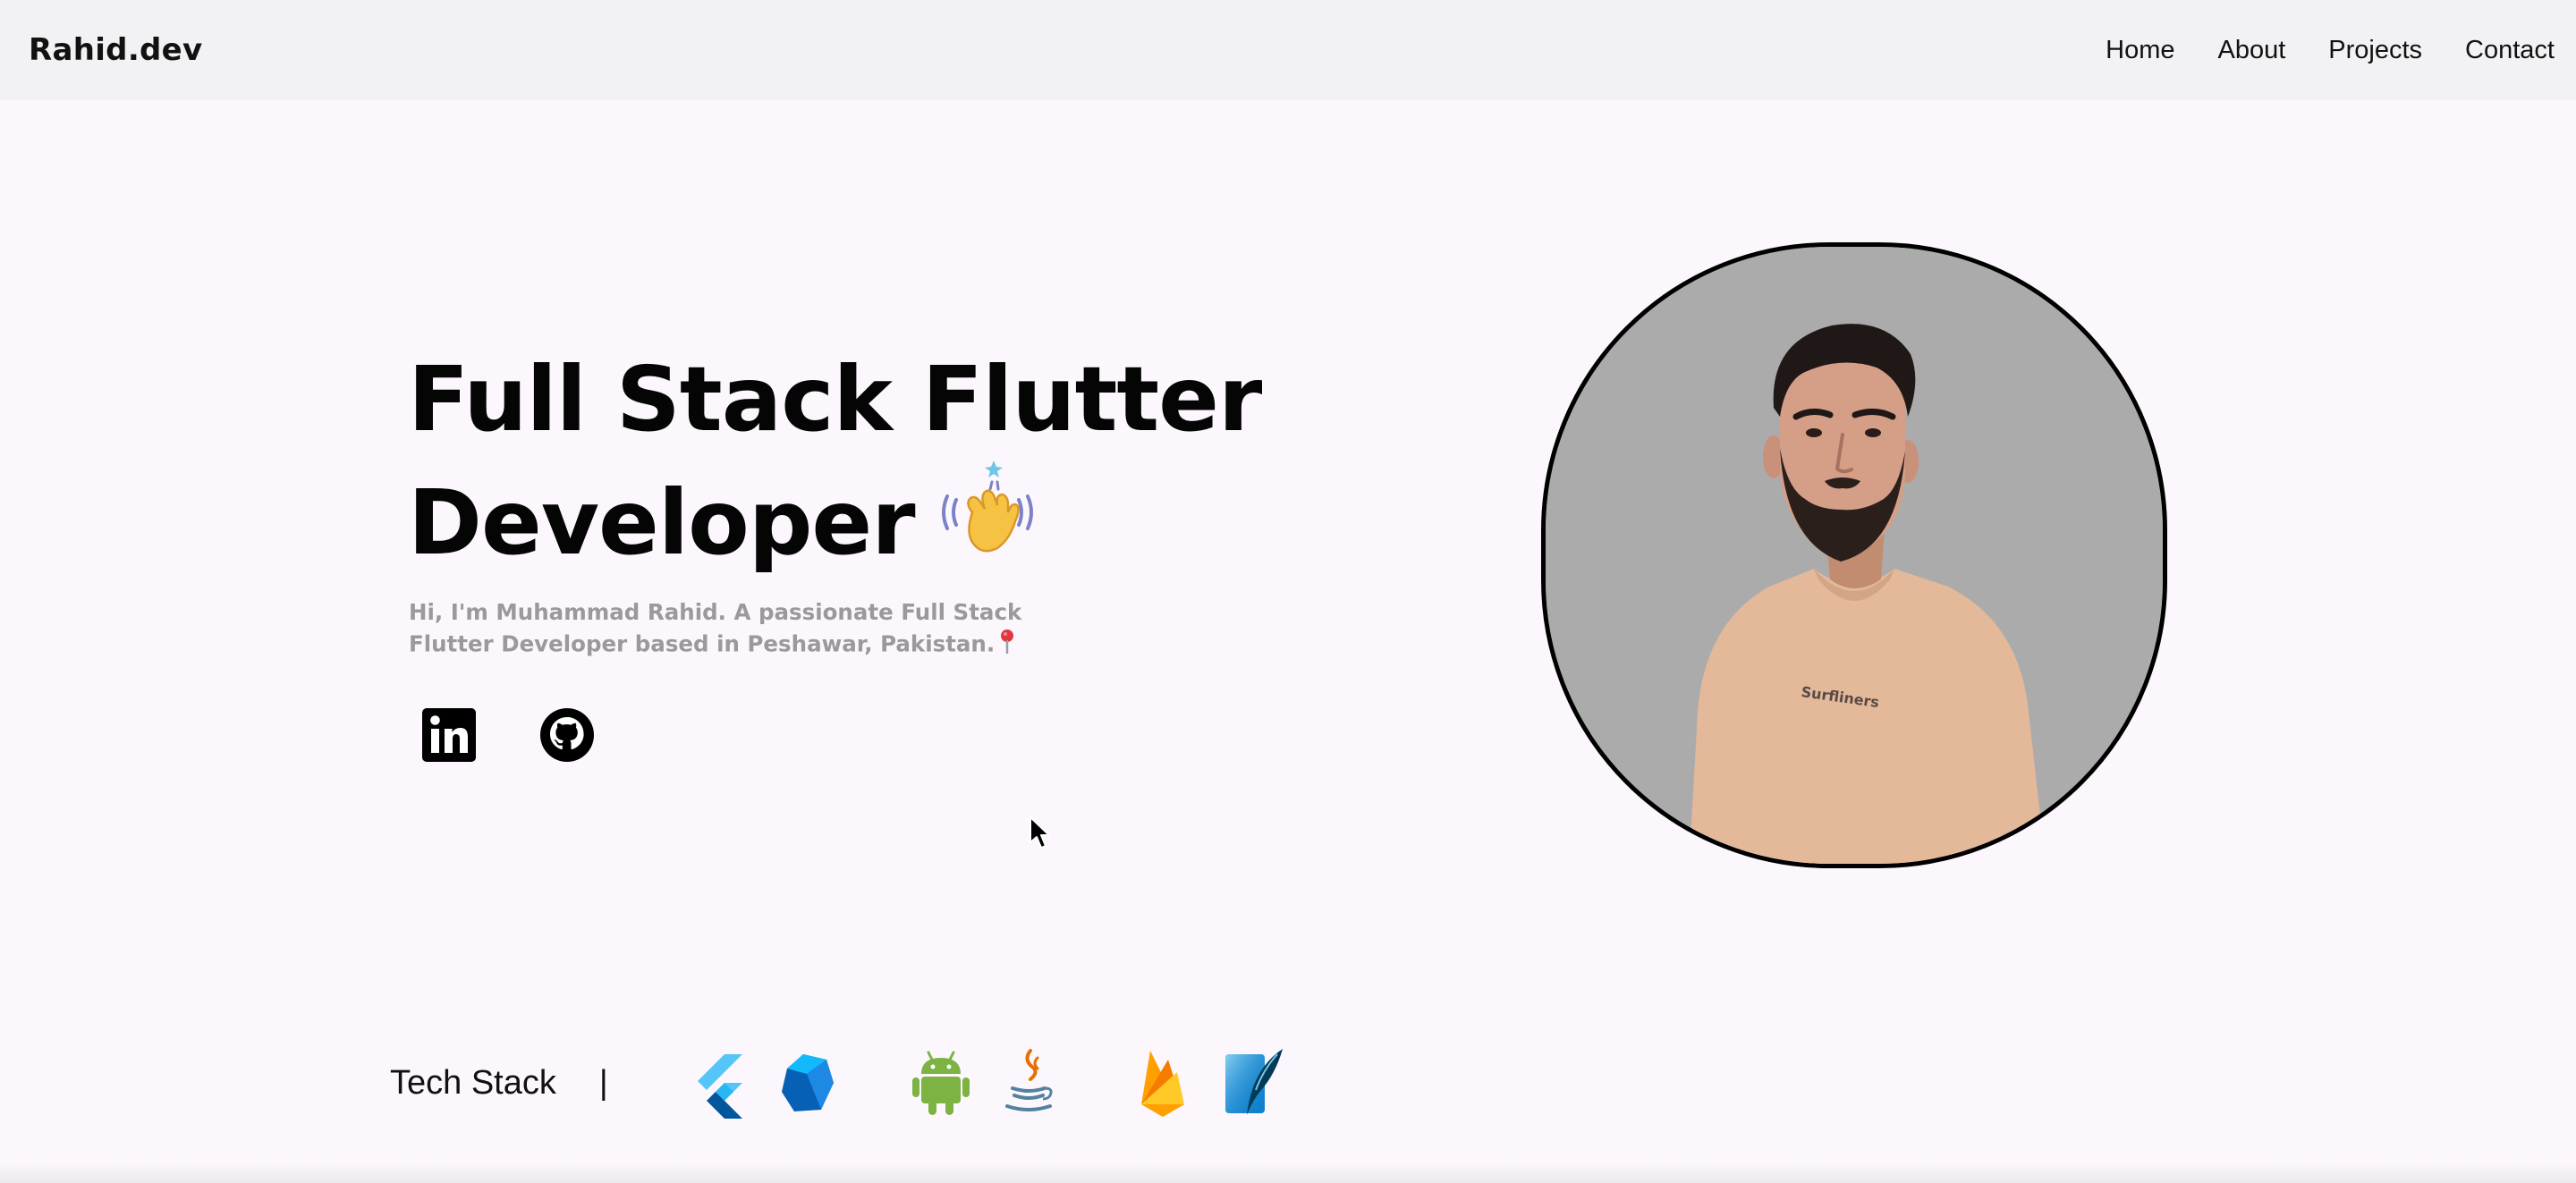  I want to click on linkedin-icon, so click(449, 735).